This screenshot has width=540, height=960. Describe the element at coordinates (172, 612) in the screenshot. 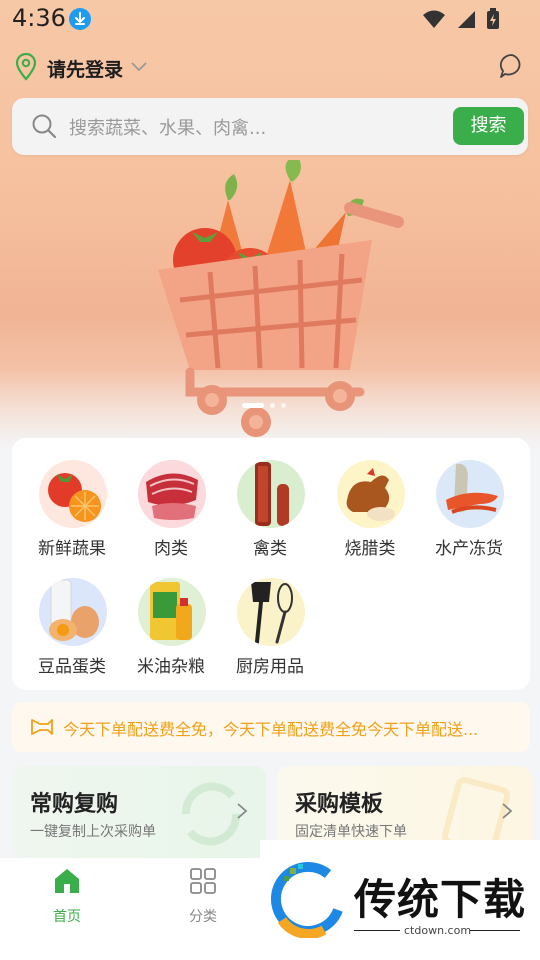

I see `rice-oil-icon` at that location.